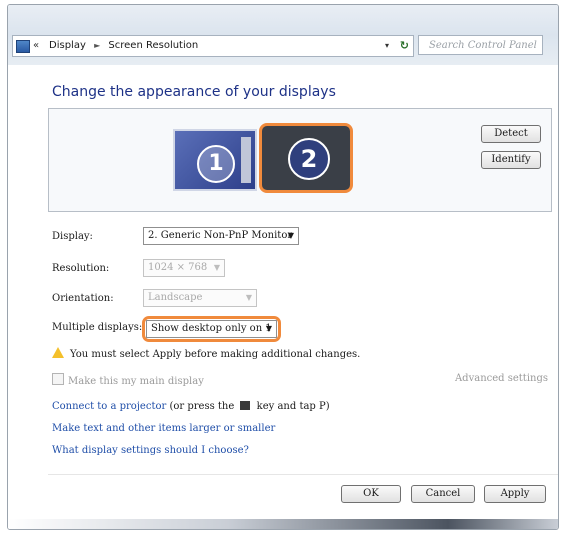  Describe the element at coordinates (202, 406) in the screenshot. I see `projector-hint-a: (or press the` at that location.